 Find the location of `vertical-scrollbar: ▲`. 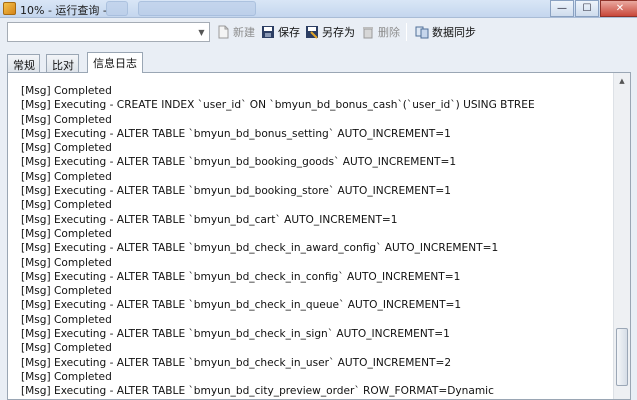

vertical-scrollbar: ▲ is located at coordinates (621, 236).